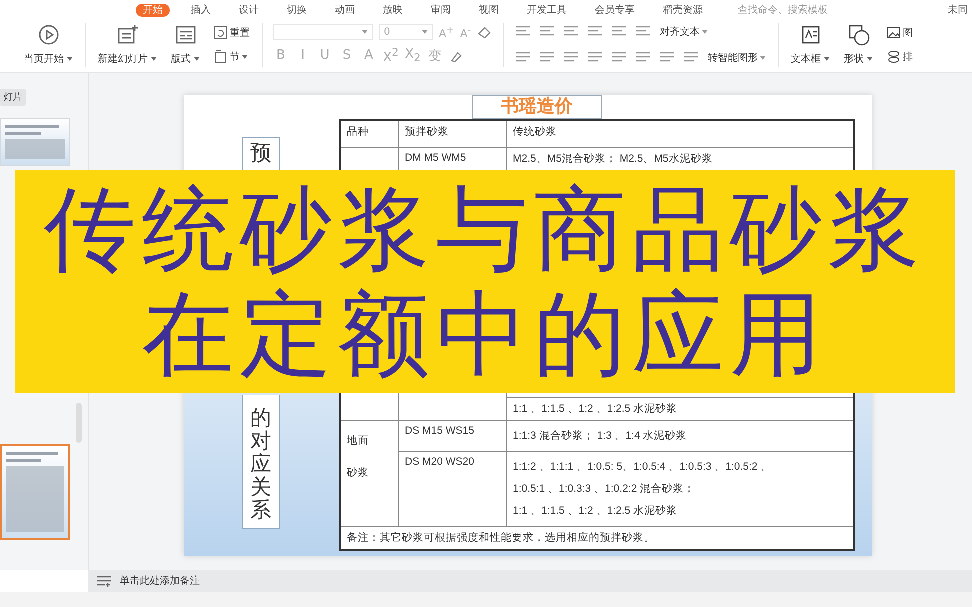  Describe the element at coordinates (13, 97) in the screenshot. I see `panel-label: 灯片` at that location.